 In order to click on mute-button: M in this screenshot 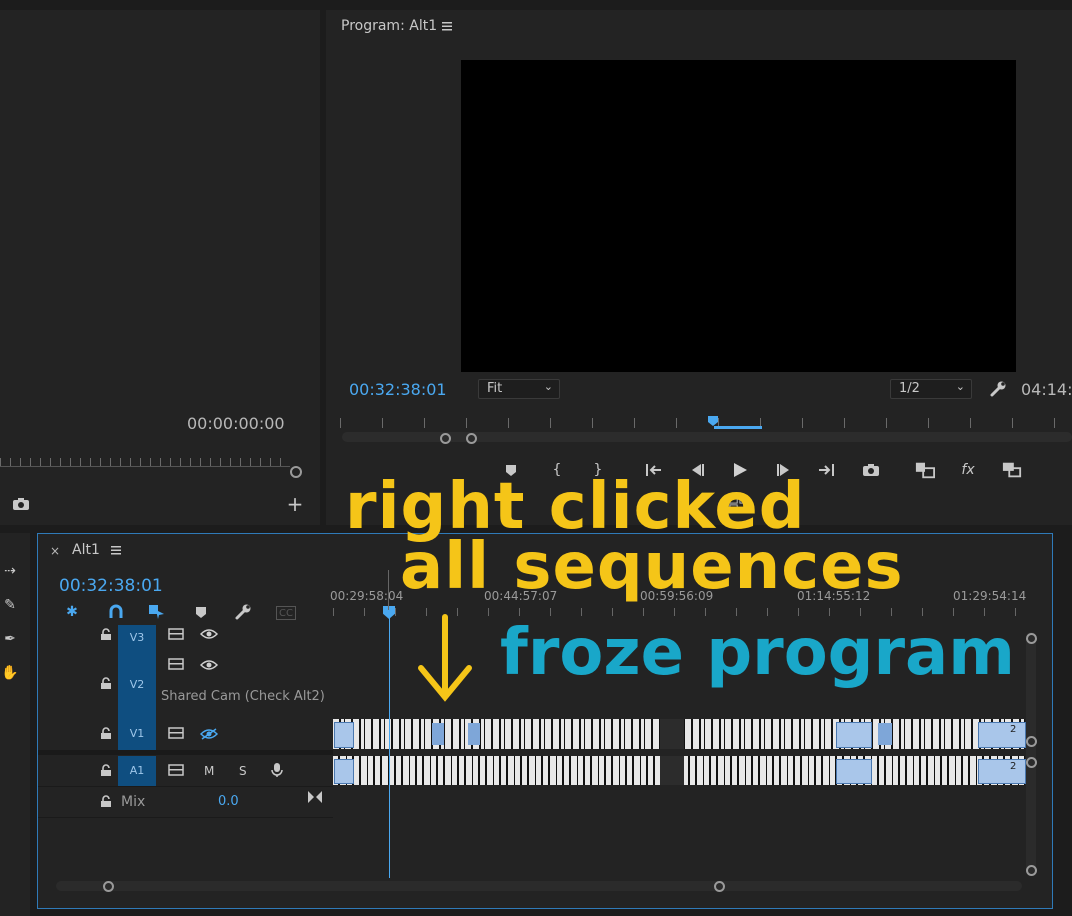, I will do `click(209, 771)`.